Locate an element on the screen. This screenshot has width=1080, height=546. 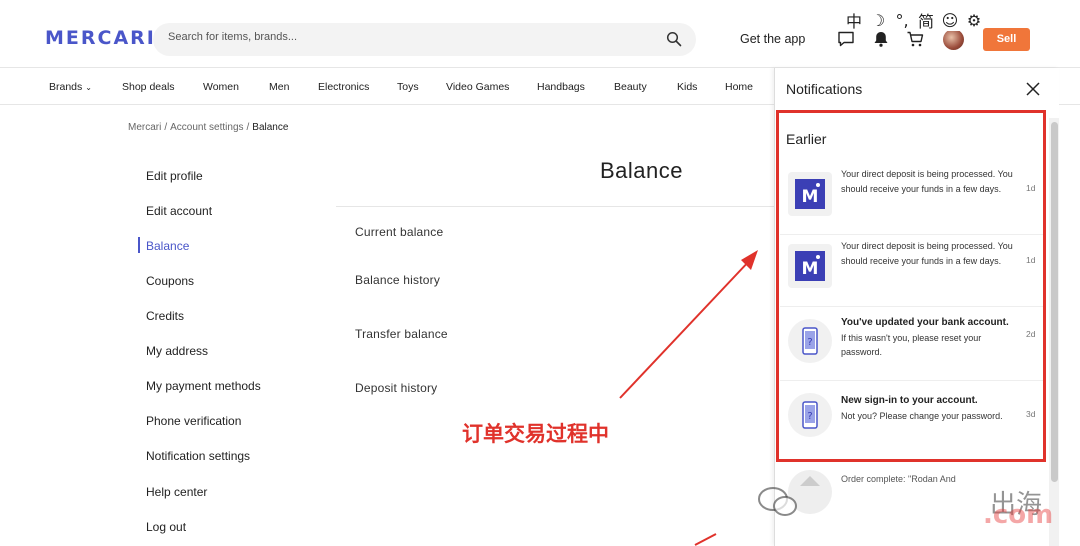
category-kids: Kids is located at coordinates (687, 87).